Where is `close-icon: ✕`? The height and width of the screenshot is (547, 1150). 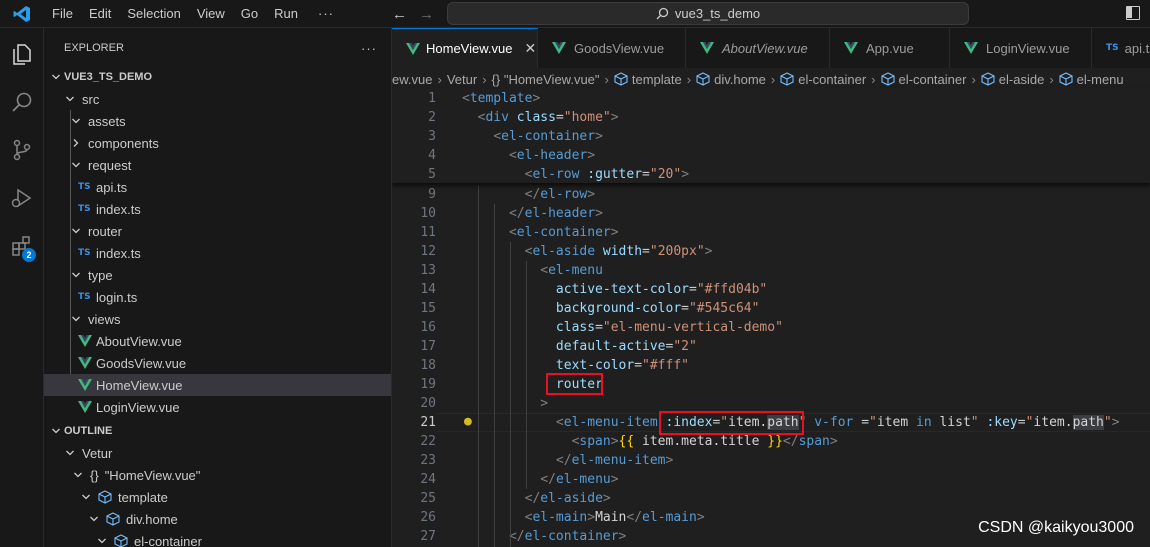
close-icon: ✕ is located at coordinates (530, 48).